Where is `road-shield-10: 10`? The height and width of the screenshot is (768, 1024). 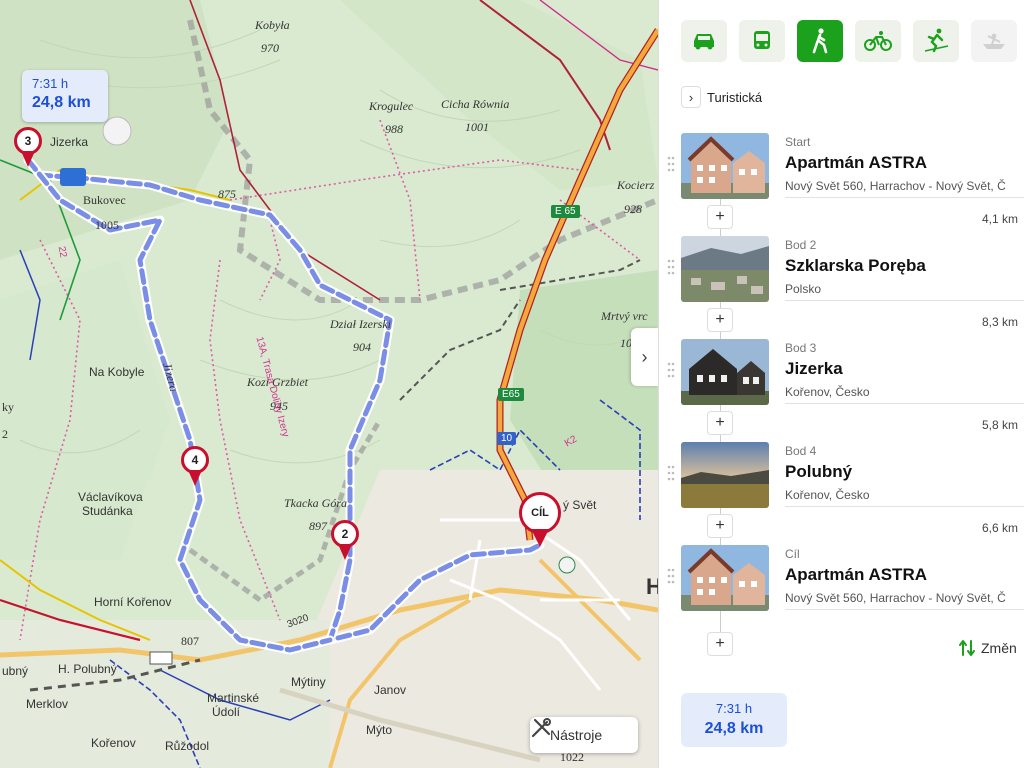 road-shield-10: 10 is located at coordinates (507, 438).